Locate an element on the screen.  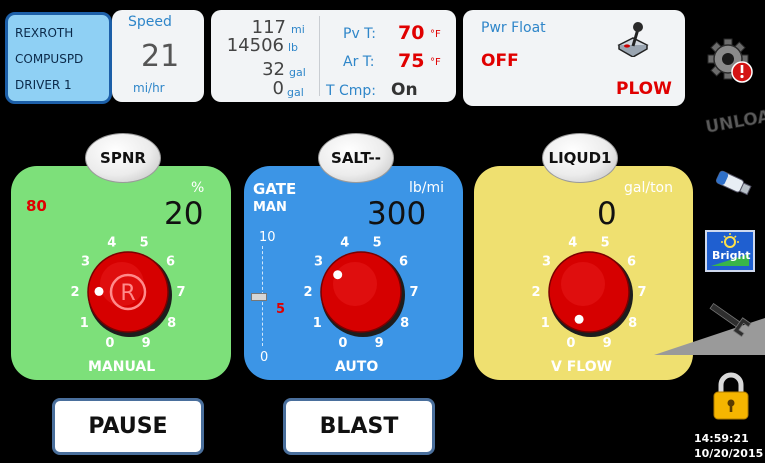
pause-button: PAUSE is located at coordinates (128, 426).